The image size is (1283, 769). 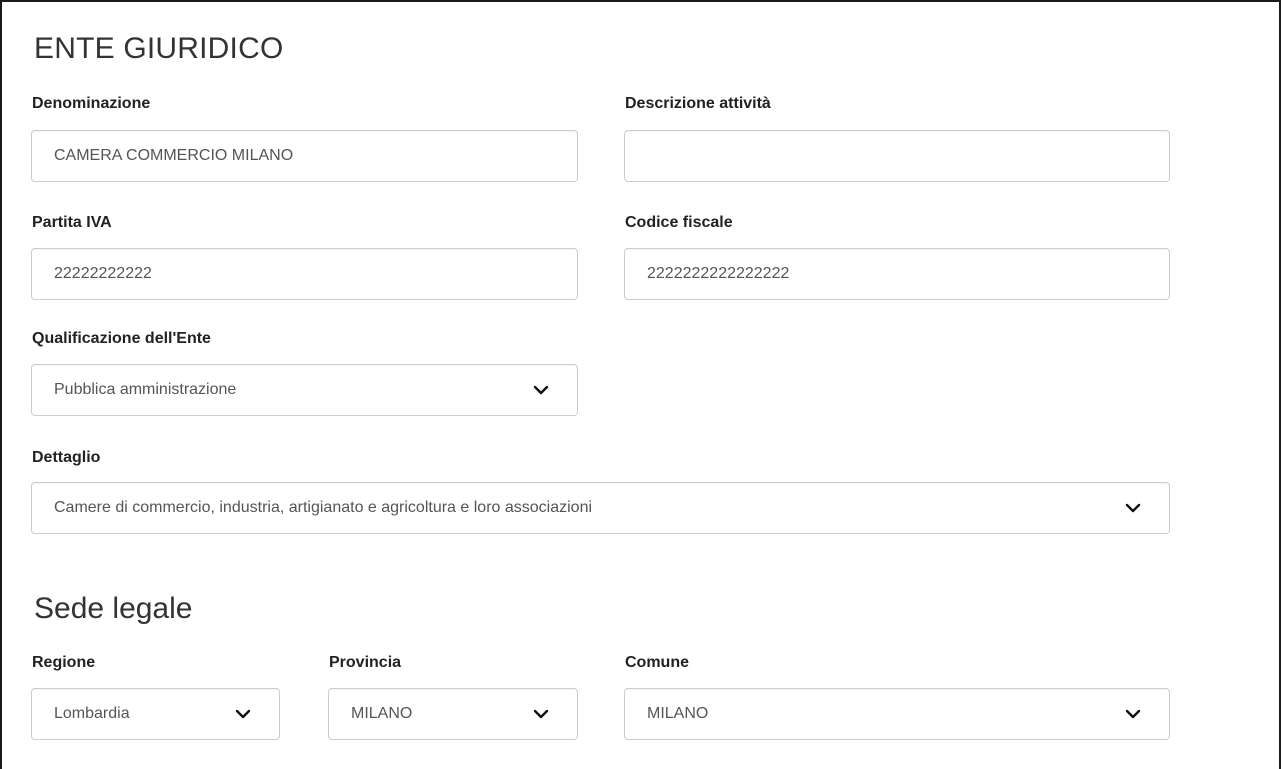 I want to click on descrizione-attivita-input, so click(x=897, y=156).